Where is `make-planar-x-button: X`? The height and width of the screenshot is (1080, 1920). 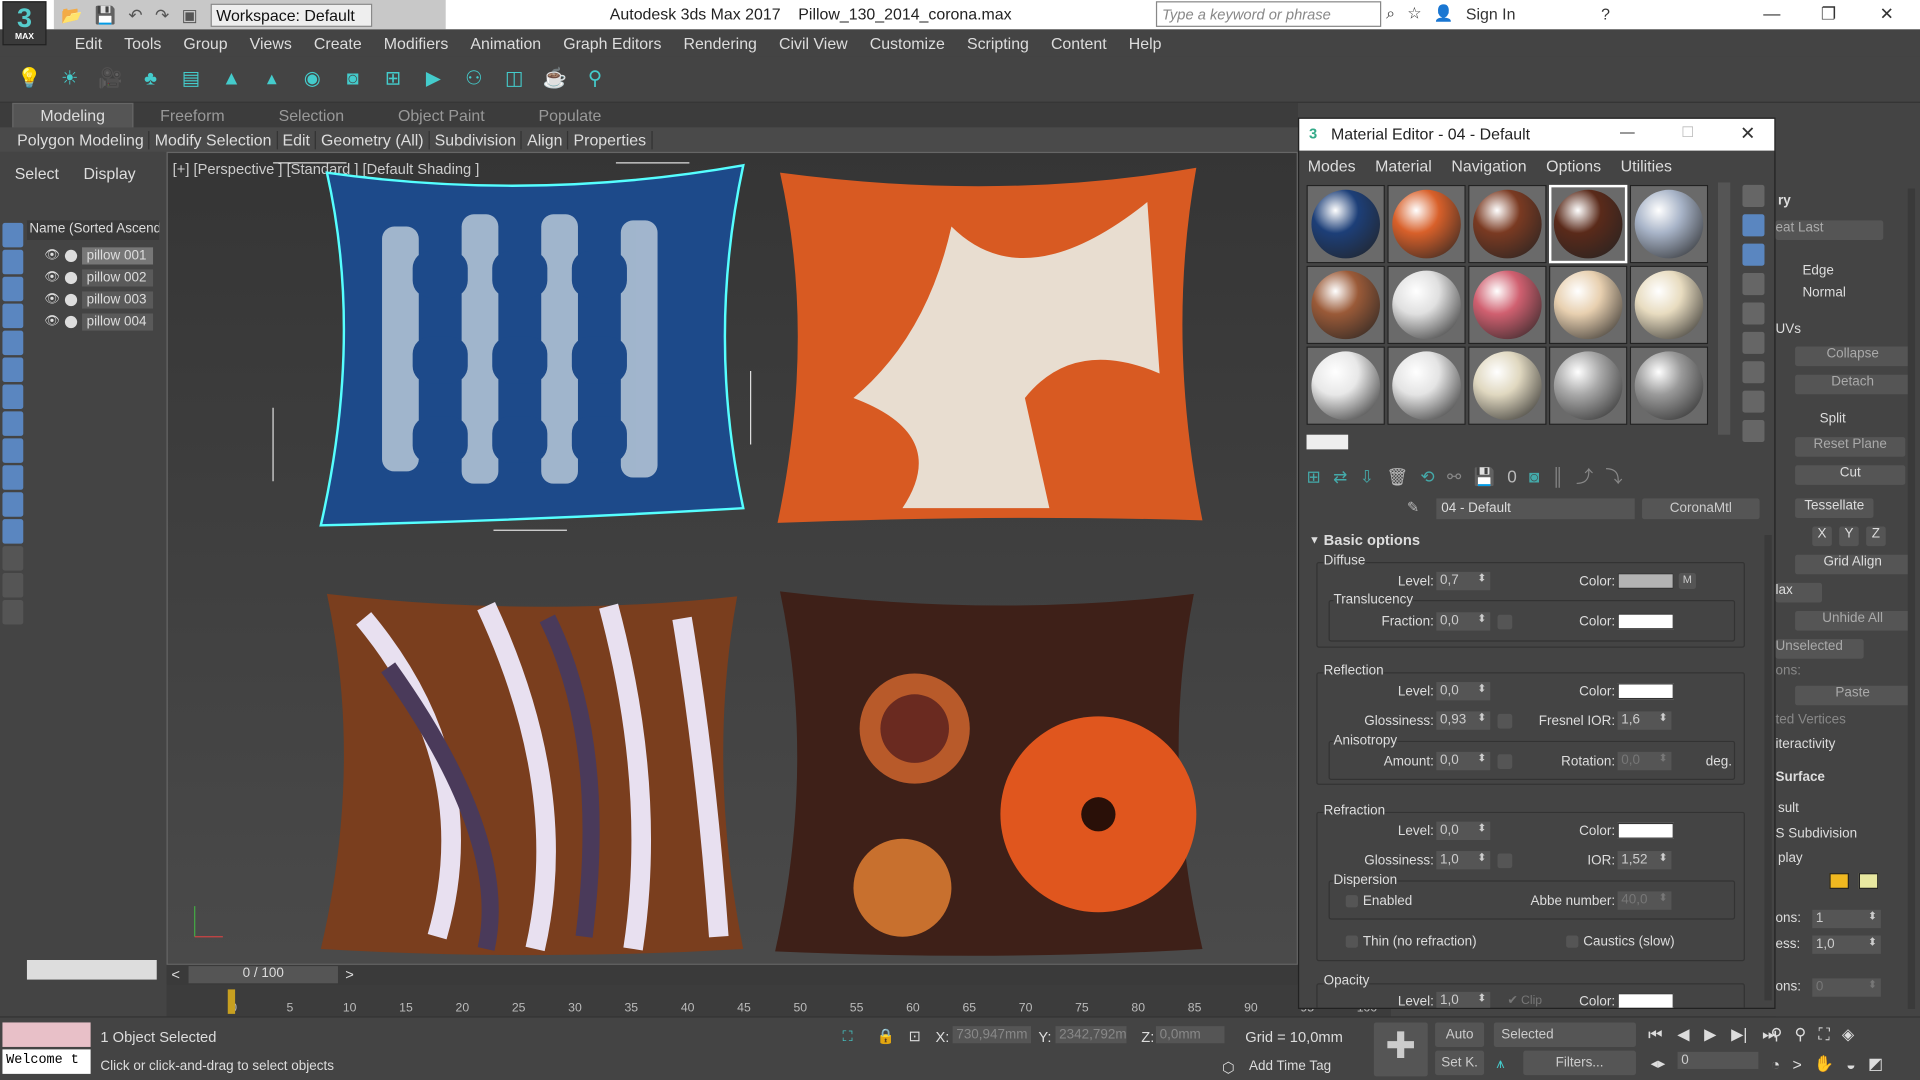
make-planar-x-button: X is located at coordinates (1822, 536).